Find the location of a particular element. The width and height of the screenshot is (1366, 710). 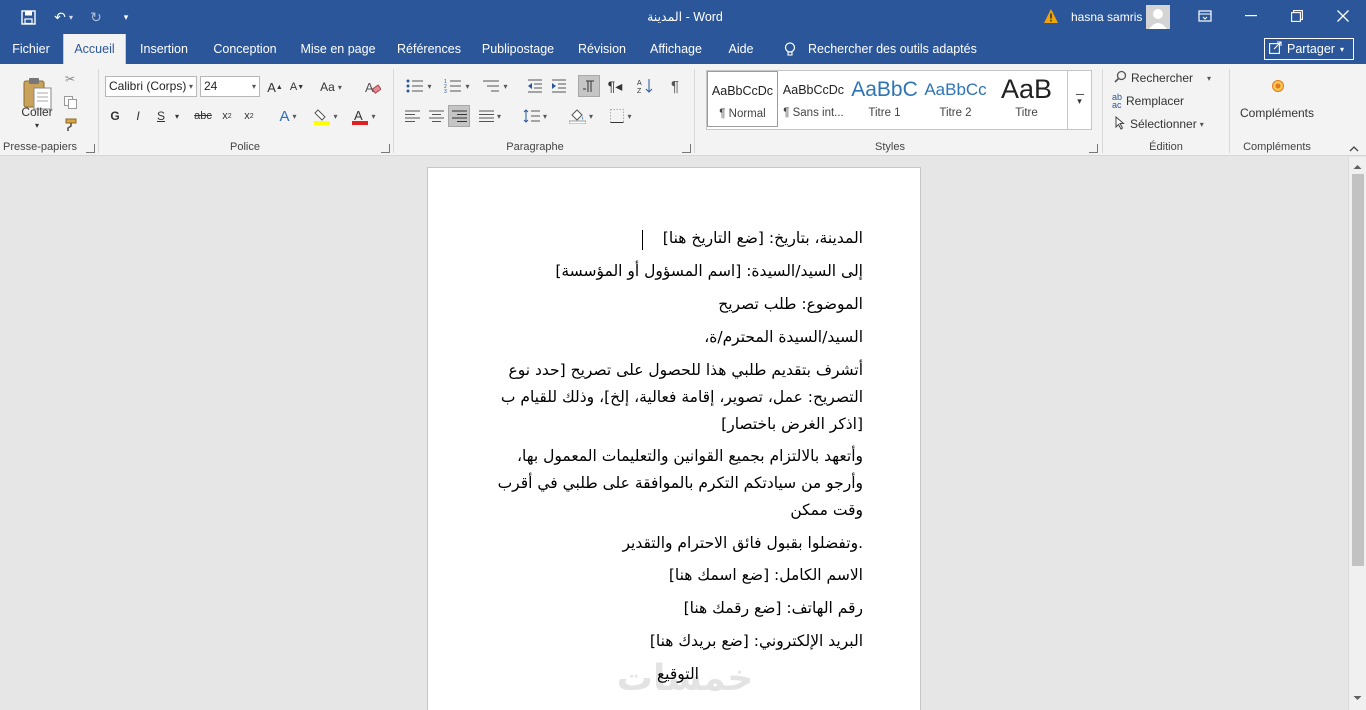

font-name-combo: Calibri (Corps) ▾ is located at coordinates (151, 86).